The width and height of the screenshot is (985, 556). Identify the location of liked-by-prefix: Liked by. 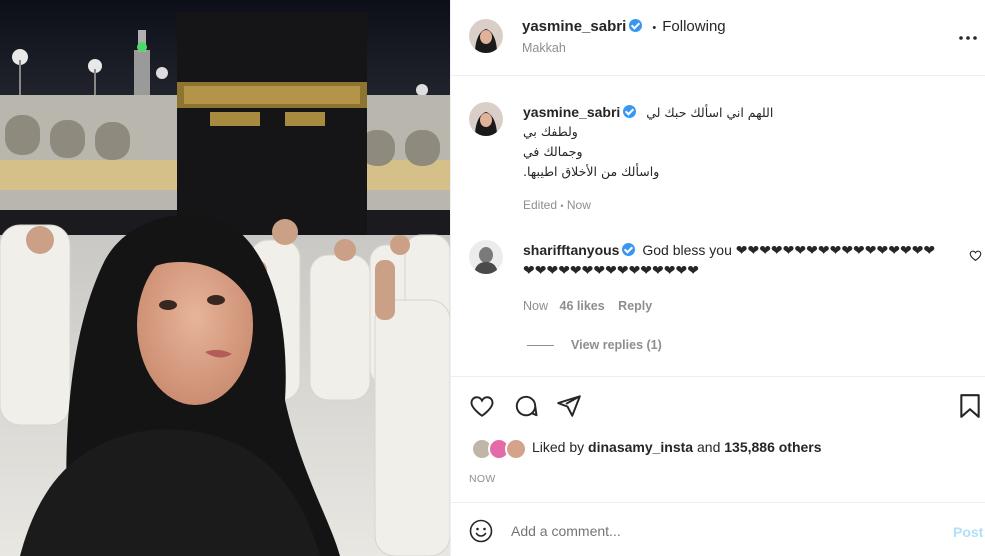
(558, 447).